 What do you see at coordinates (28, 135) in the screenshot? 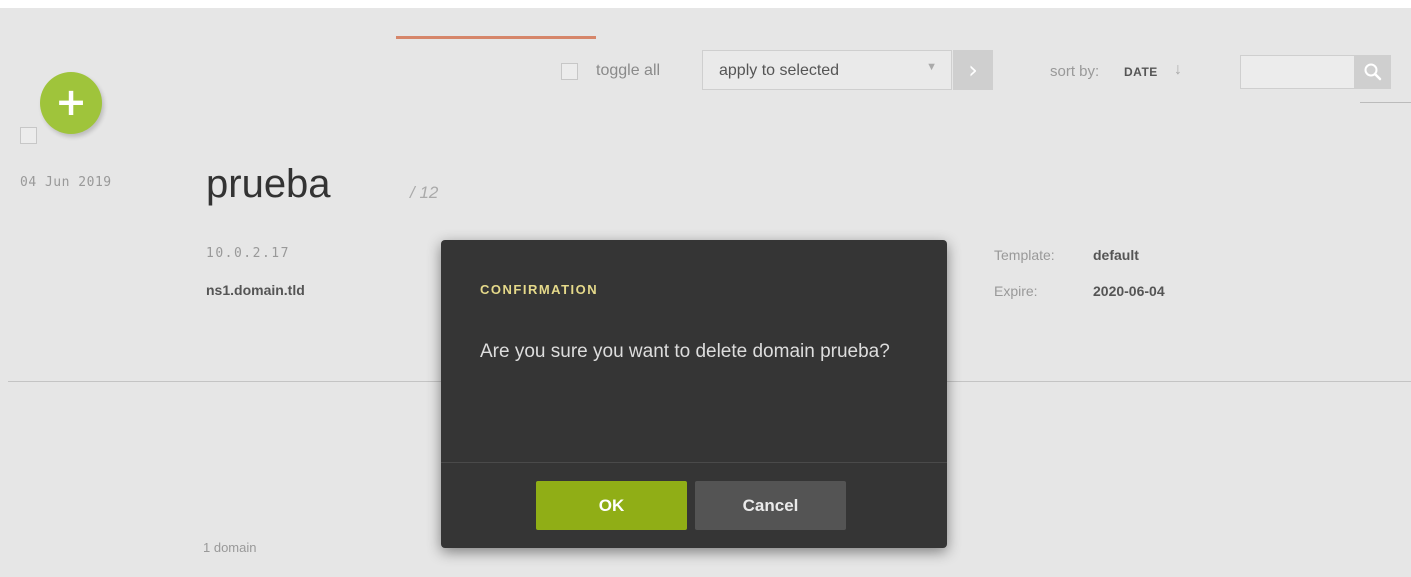
I see `row-checkbox` at bounding box center [28, 135].